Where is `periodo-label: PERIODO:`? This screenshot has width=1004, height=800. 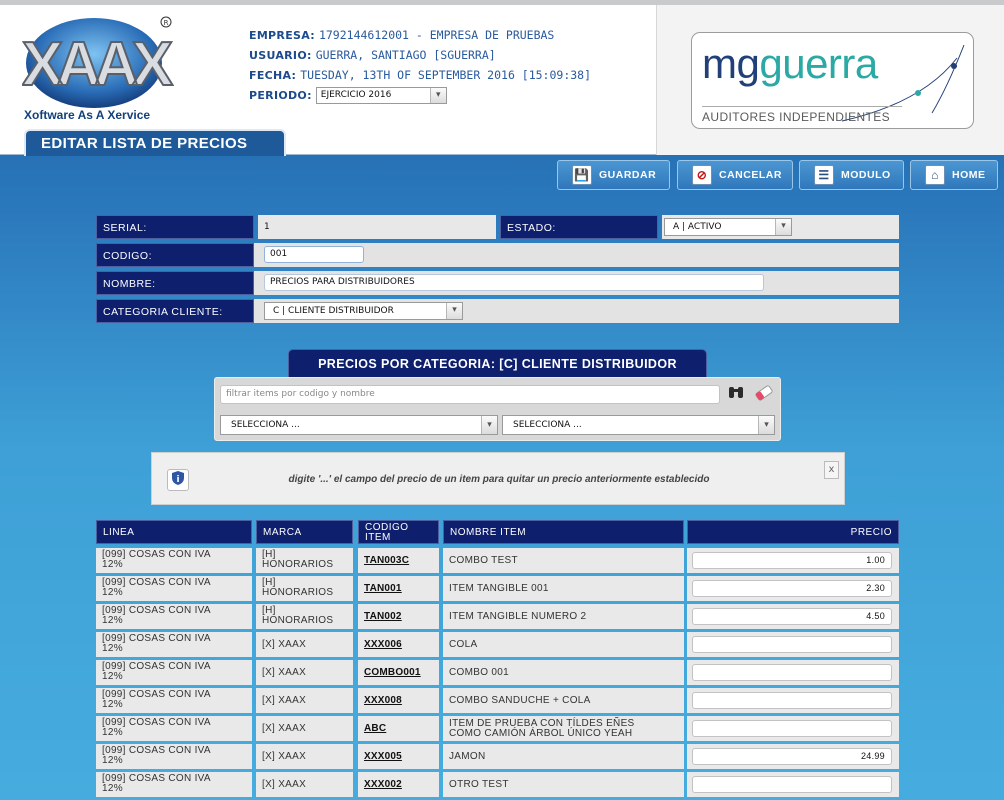
periodo-label: PERIODO: is located at coordinates (280, 95).